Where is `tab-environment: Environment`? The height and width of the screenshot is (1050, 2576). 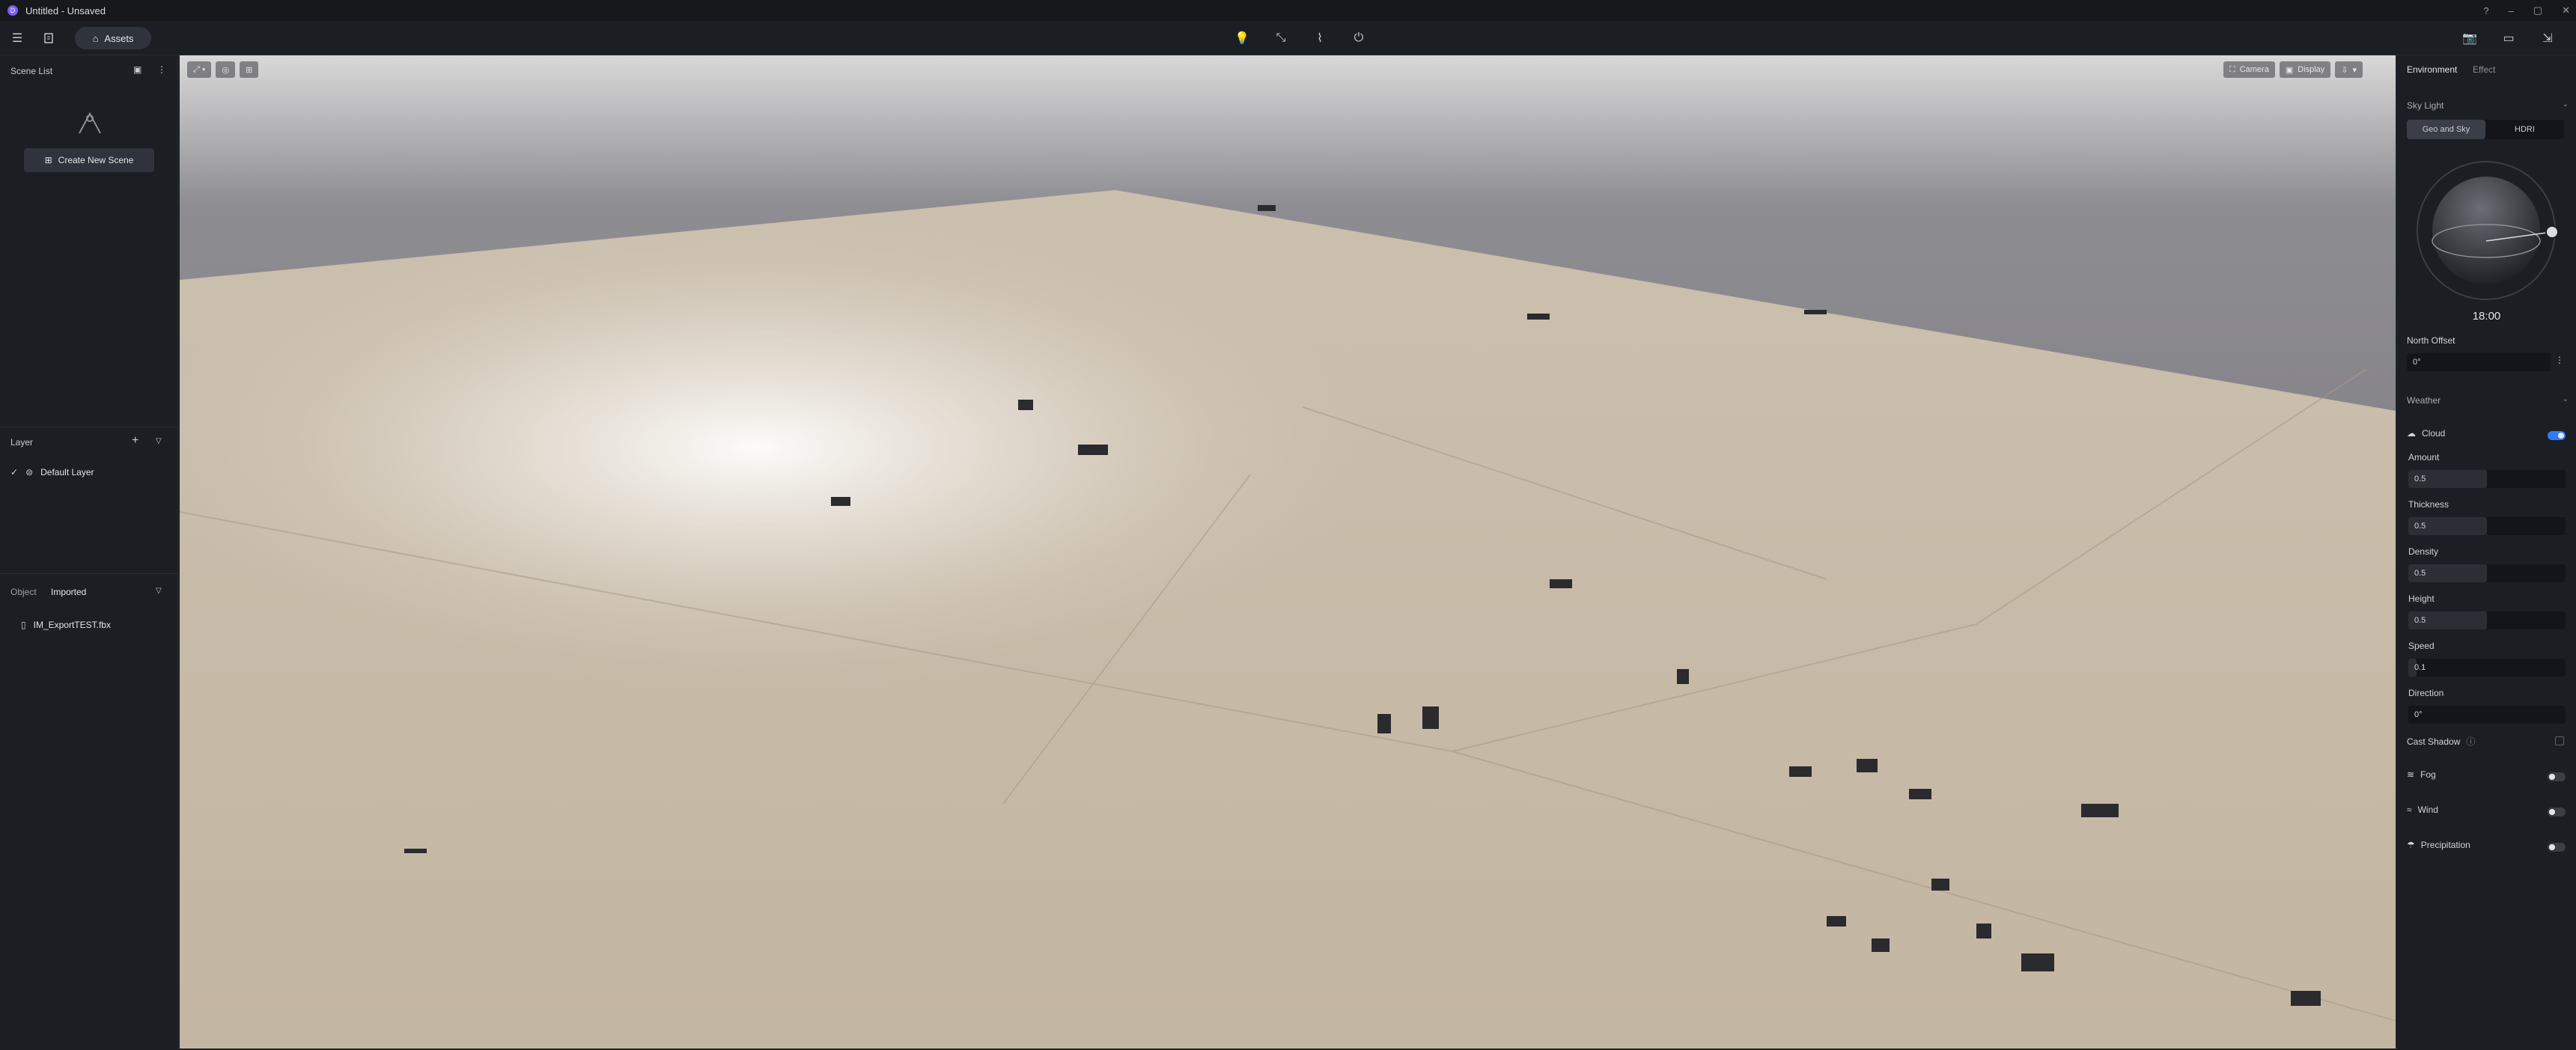 tab-environment: Environment is located at coordinates (2432, 69).